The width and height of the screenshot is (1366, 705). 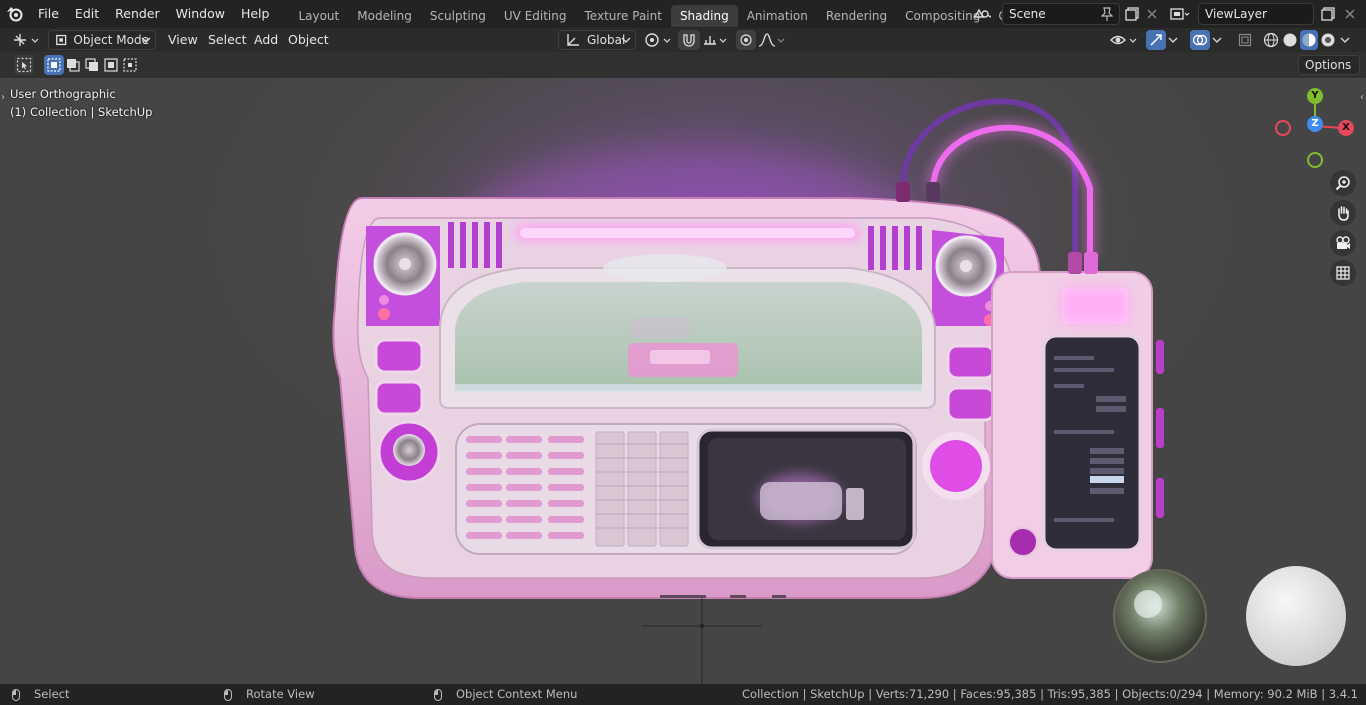 I want to click on select-mode-new-button, so click(x=54, y=65).